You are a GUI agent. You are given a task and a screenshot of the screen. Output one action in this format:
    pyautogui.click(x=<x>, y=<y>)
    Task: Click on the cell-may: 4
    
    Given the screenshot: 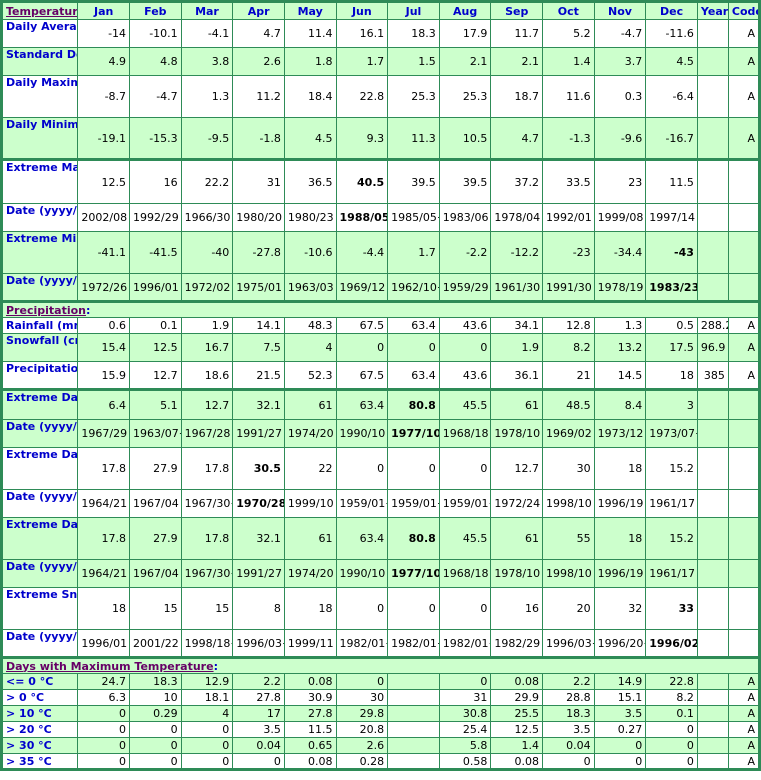 What is the action you would take?
    pyautogui.click(x=310, y=347)
    